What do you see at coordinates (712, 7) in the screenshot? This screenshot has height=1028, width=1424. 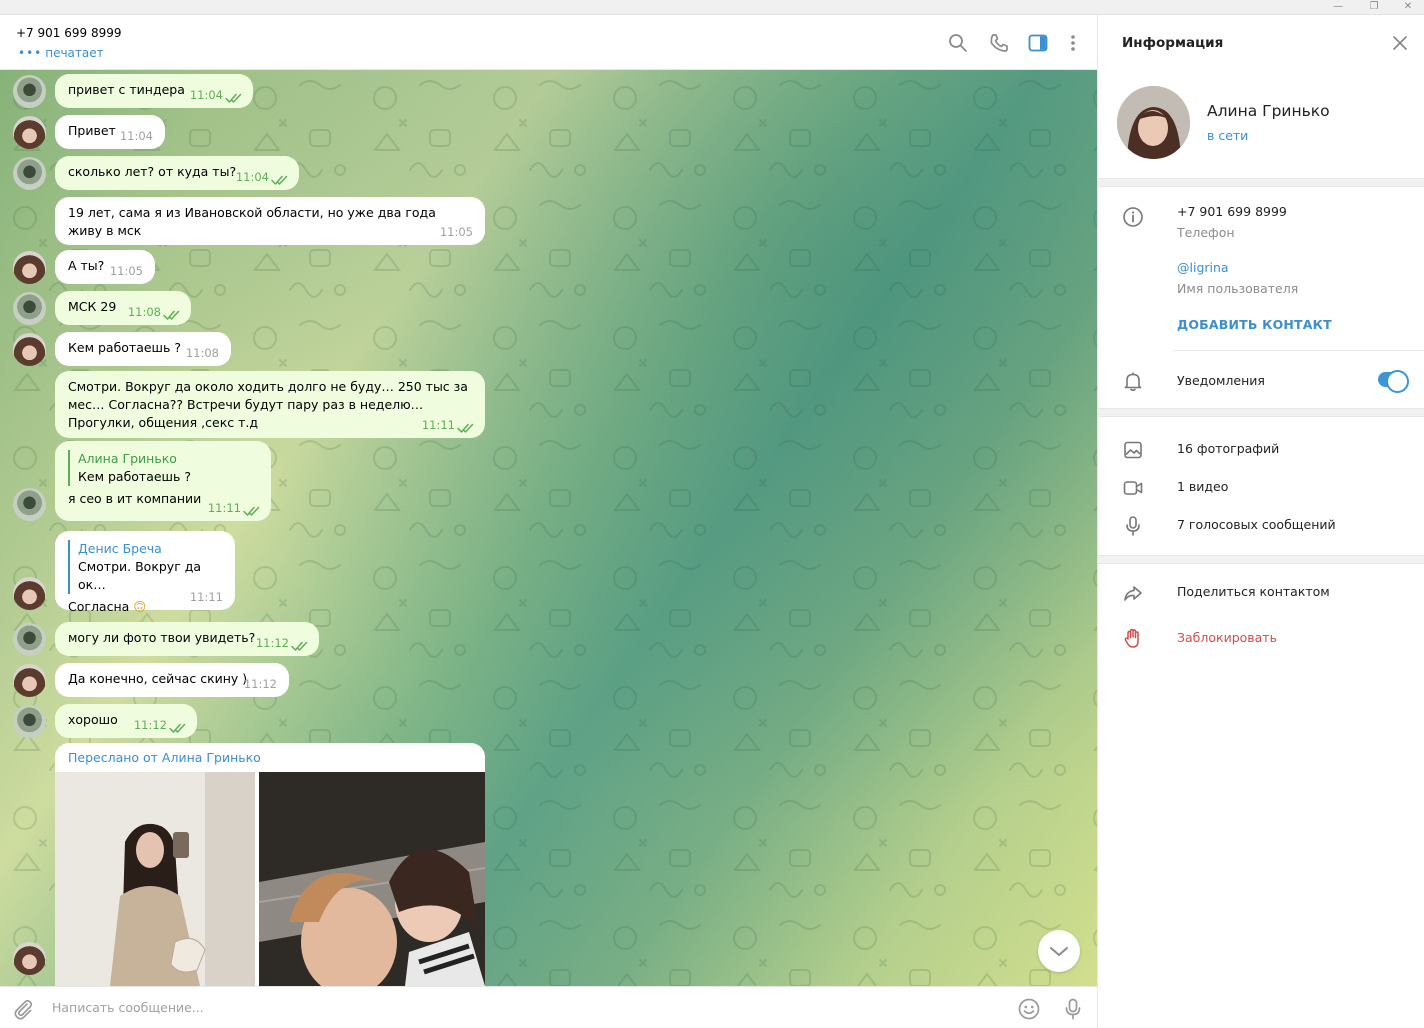 I see `window-titlebar: — ❐ ✕` at bounding box center [712, 7].